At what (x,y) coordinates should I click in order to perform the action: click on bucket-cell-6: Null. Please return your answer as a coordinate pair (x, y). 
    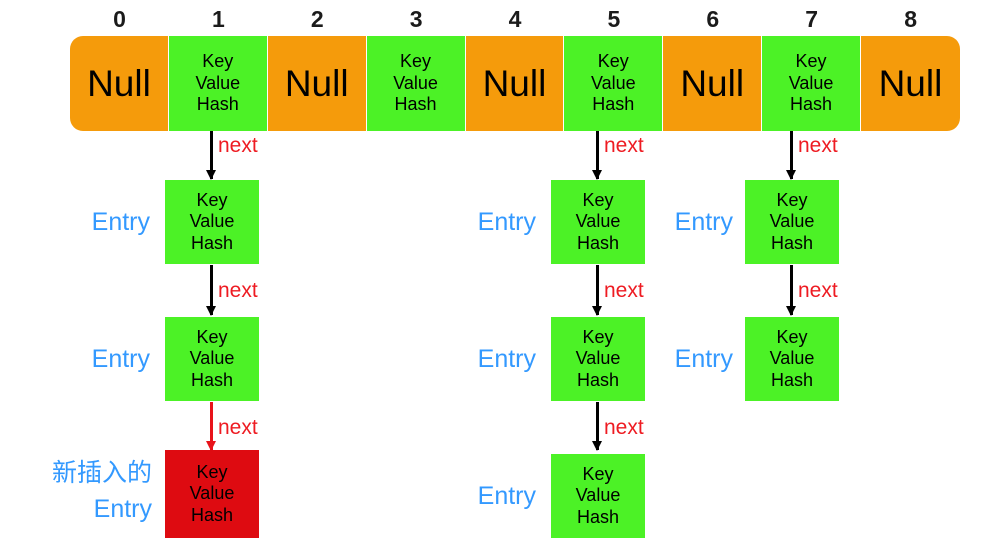
    Looking at the image, I should click on (713, 83).